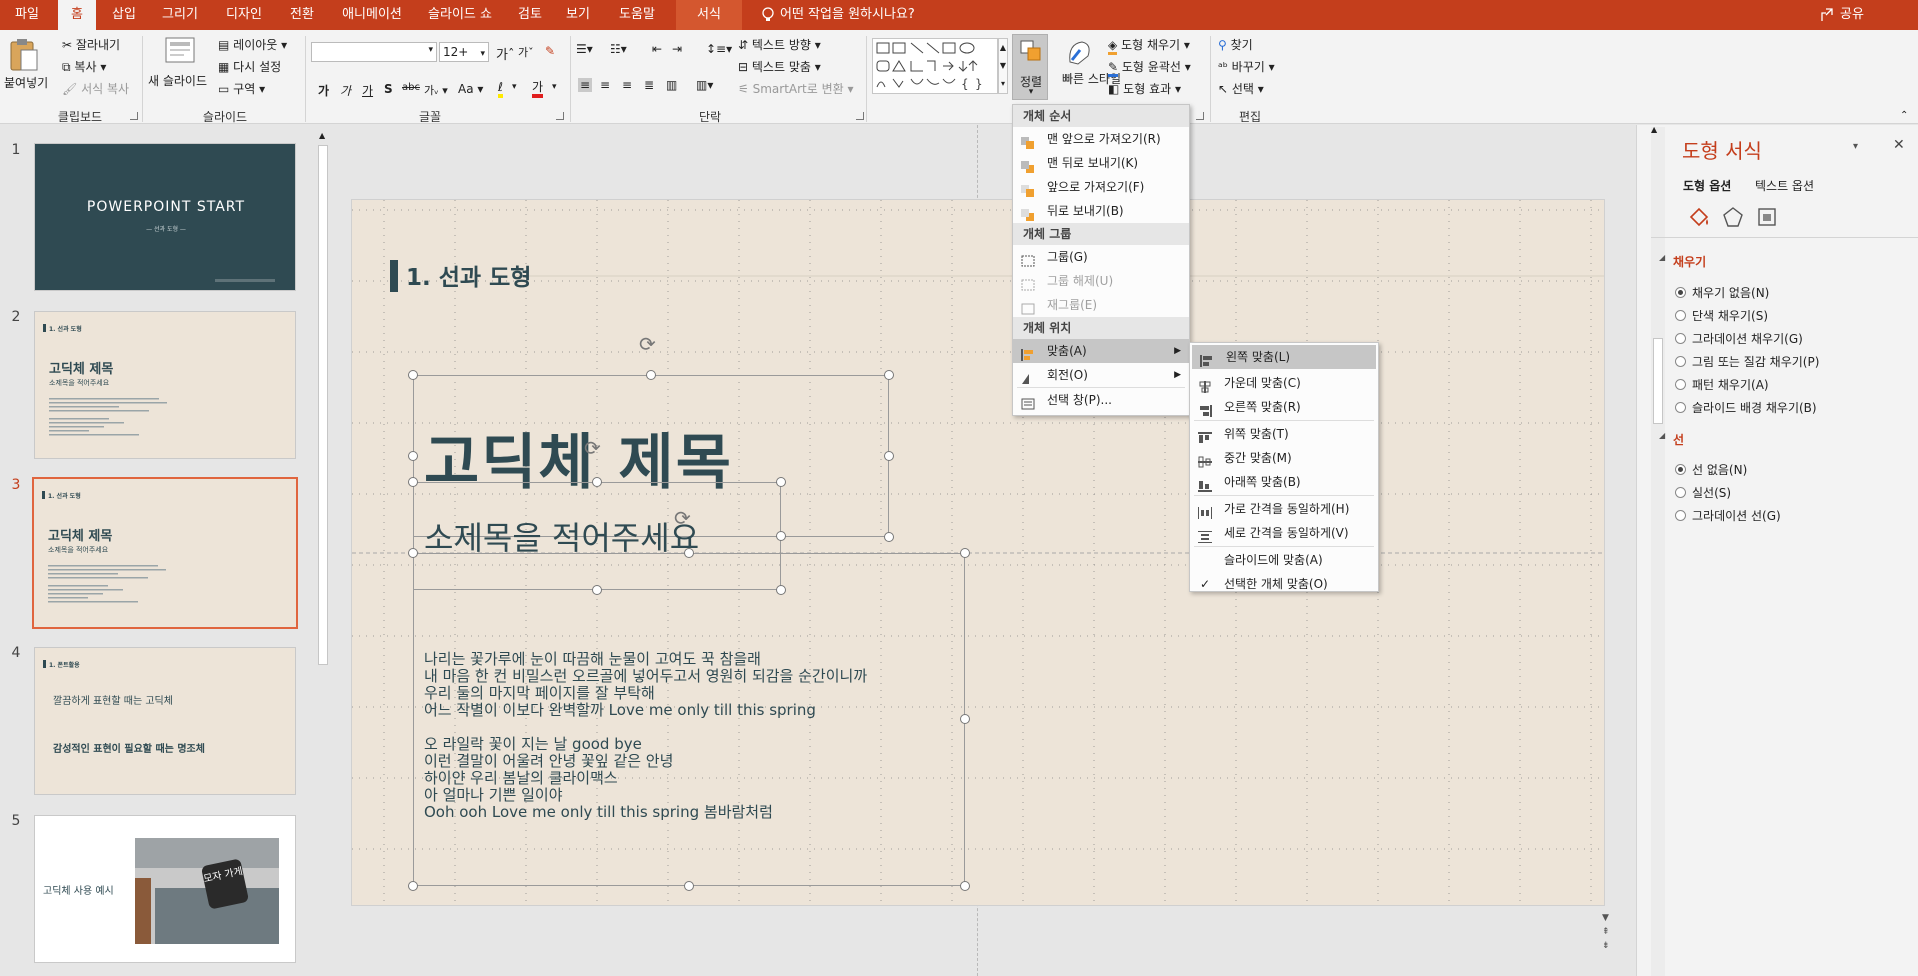 Image resolution: width=1918 pixels, height=976 pixels. What do you see at coordinates (1284, 458) in the screenshot?
I see `align-middle-item: 중간 맞춤(M)` at bounding box center [1284, 458].